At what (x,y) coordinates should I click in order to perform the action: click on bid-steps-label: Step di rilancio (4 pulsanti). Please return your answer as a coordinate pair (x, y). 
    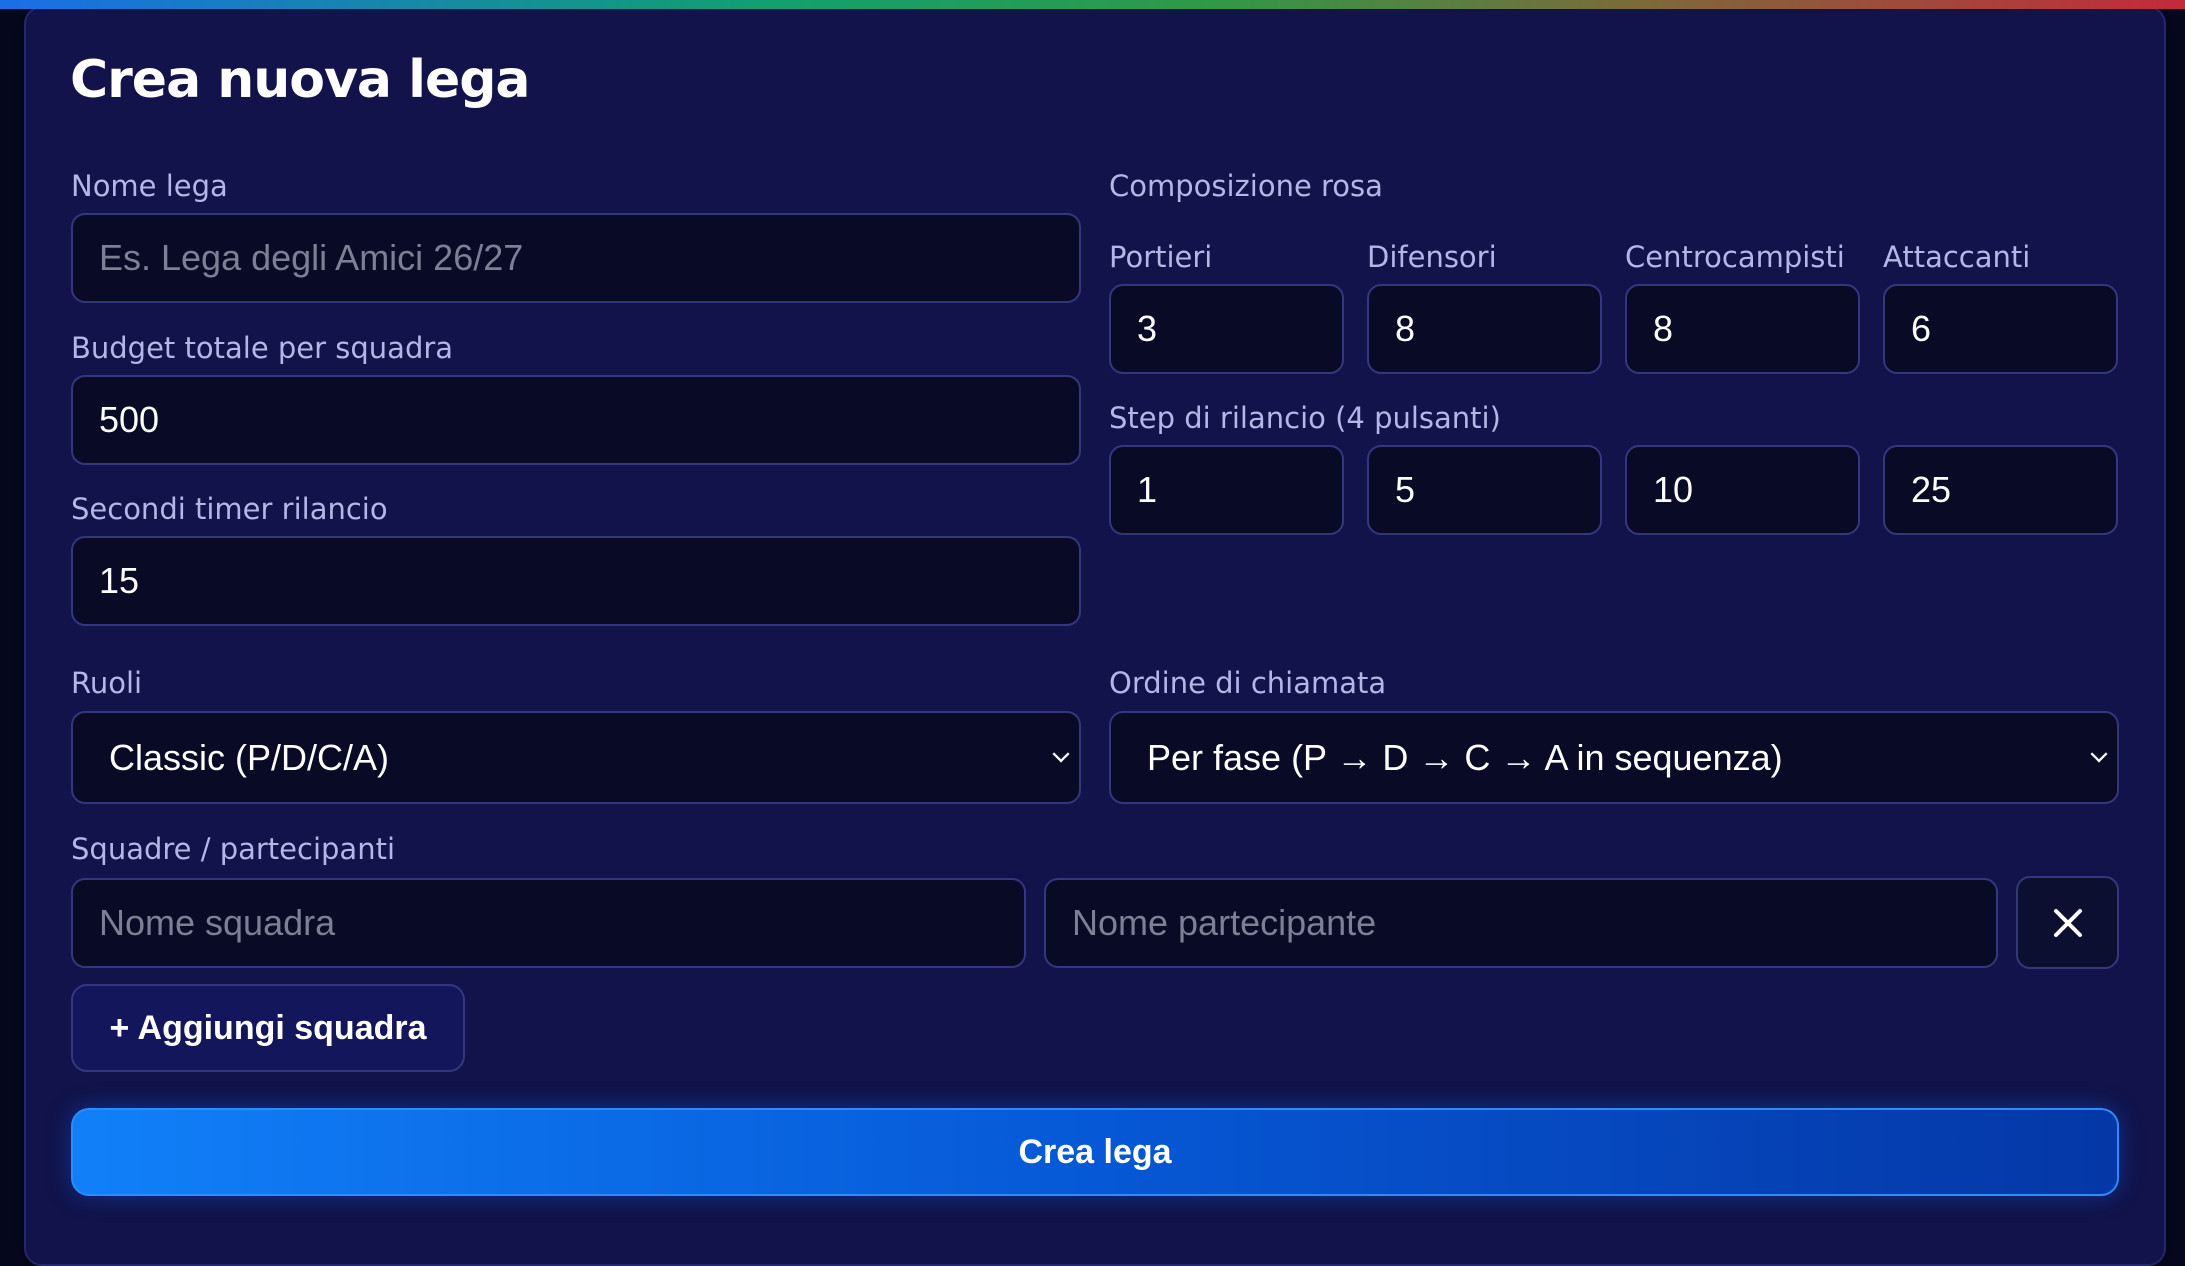
    Looking at the image, I should click on (1305, 418).